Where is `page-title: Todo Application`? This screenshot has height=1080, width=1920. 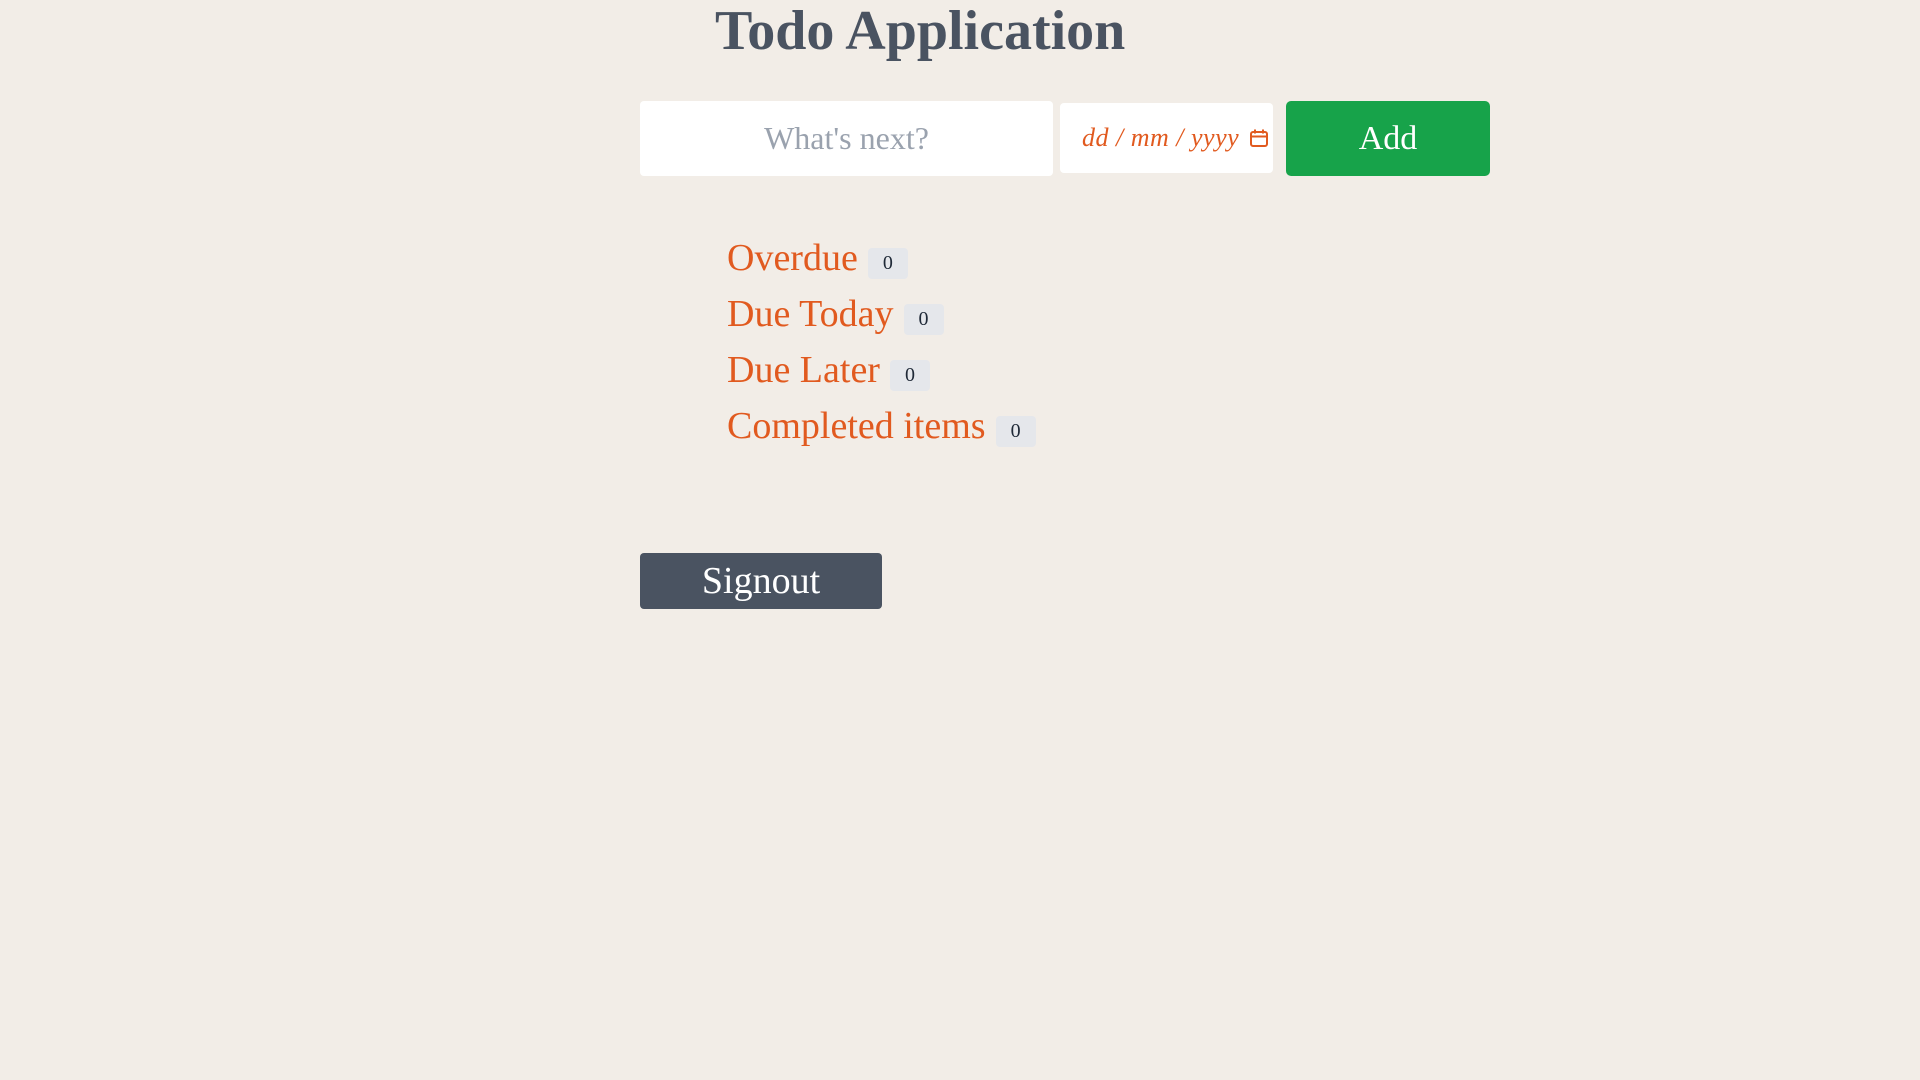 page-title: Todo Application is located at coordinates (920, 31).